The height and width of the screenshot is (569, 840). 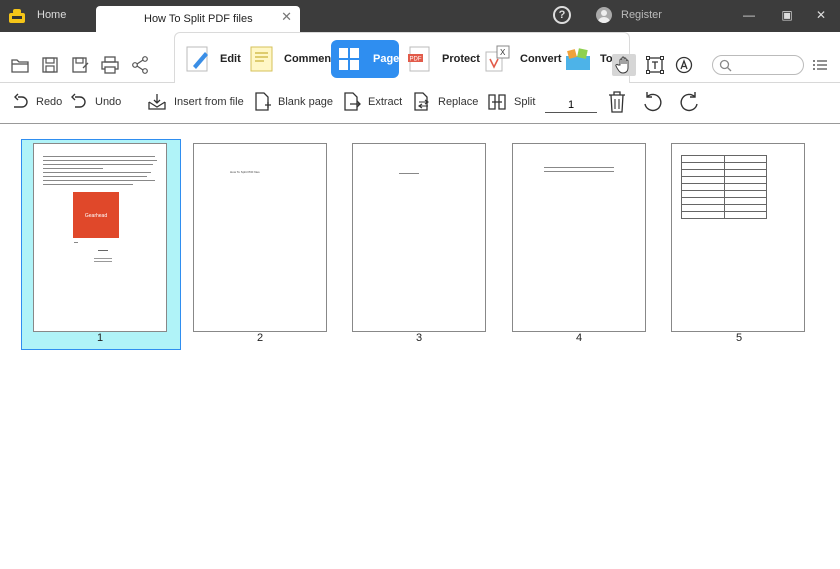 What do you see at coordinates (50, 65) in the screenshot?
I see `save-icon` at bounding box center [50, 65].